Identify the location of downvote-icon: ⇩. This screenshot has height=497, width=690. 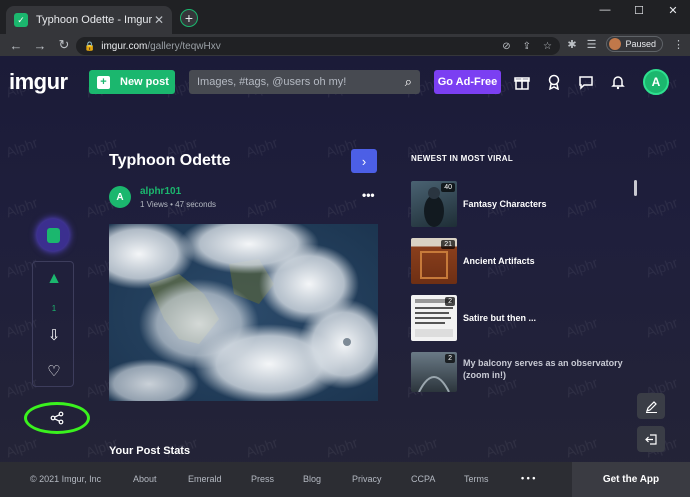
(54, 335).